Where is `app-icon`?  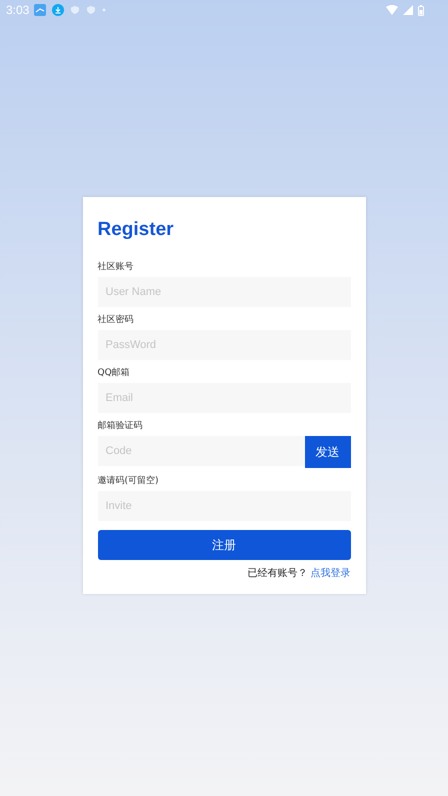
app-icon is located at coordinates (40, 10).